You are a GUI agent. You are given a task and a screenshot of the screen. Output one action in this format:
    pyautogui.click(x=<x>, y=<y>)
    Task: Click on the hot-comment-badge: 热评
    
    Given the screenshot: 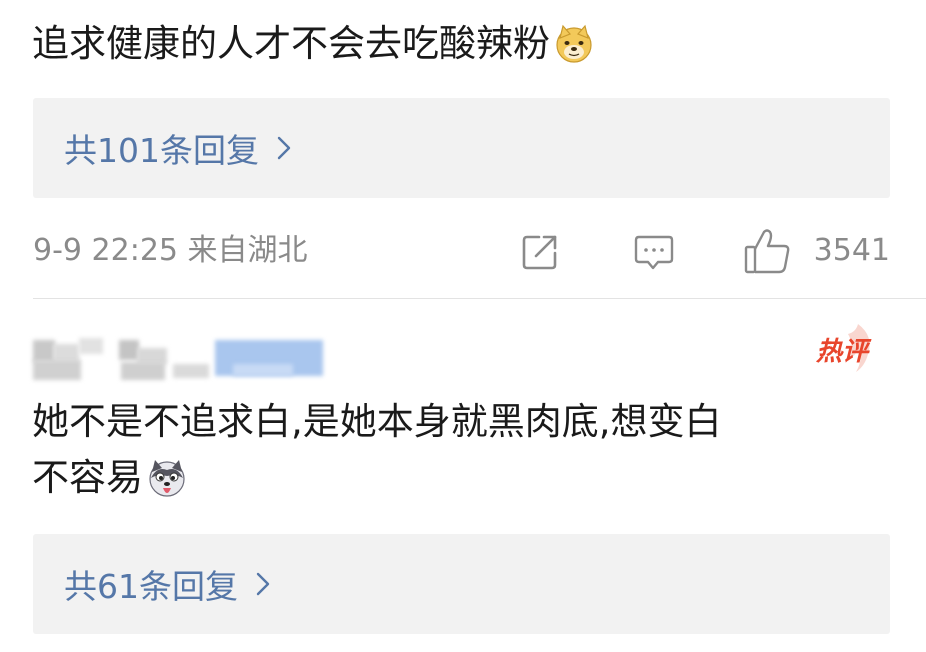 What is the action you would take?
    pyautogui.click(x=843, y=348)
    